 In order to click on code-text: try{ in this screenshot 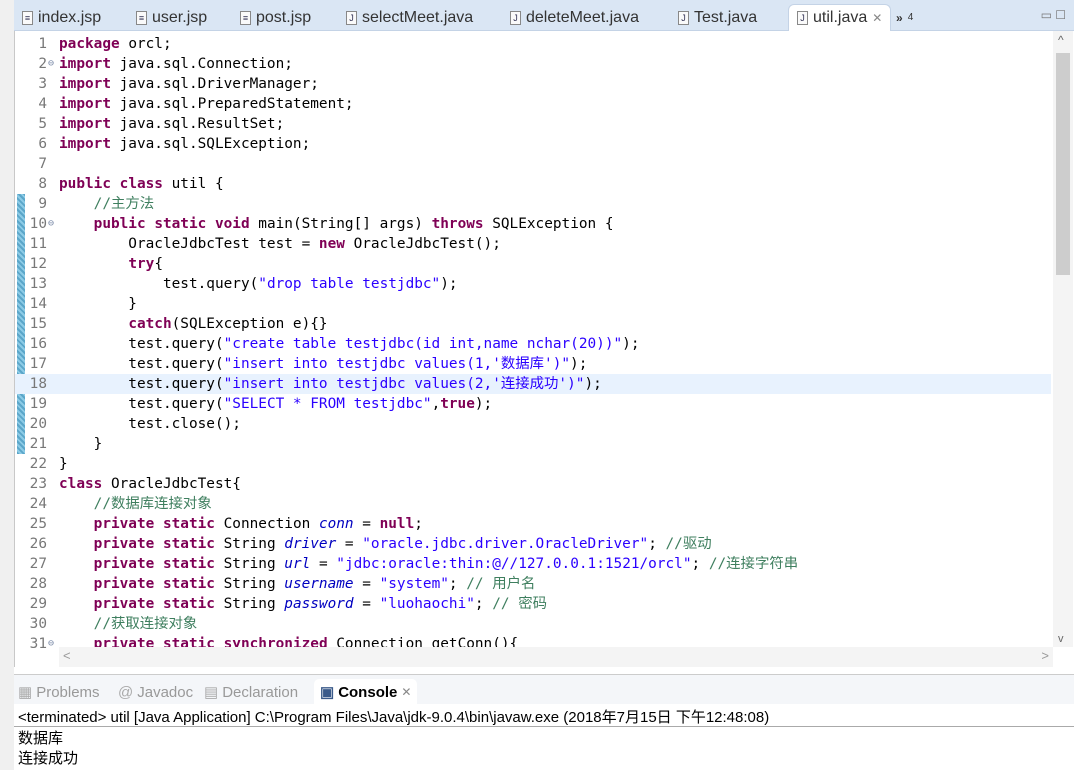, I will do `click(111, 264)`.